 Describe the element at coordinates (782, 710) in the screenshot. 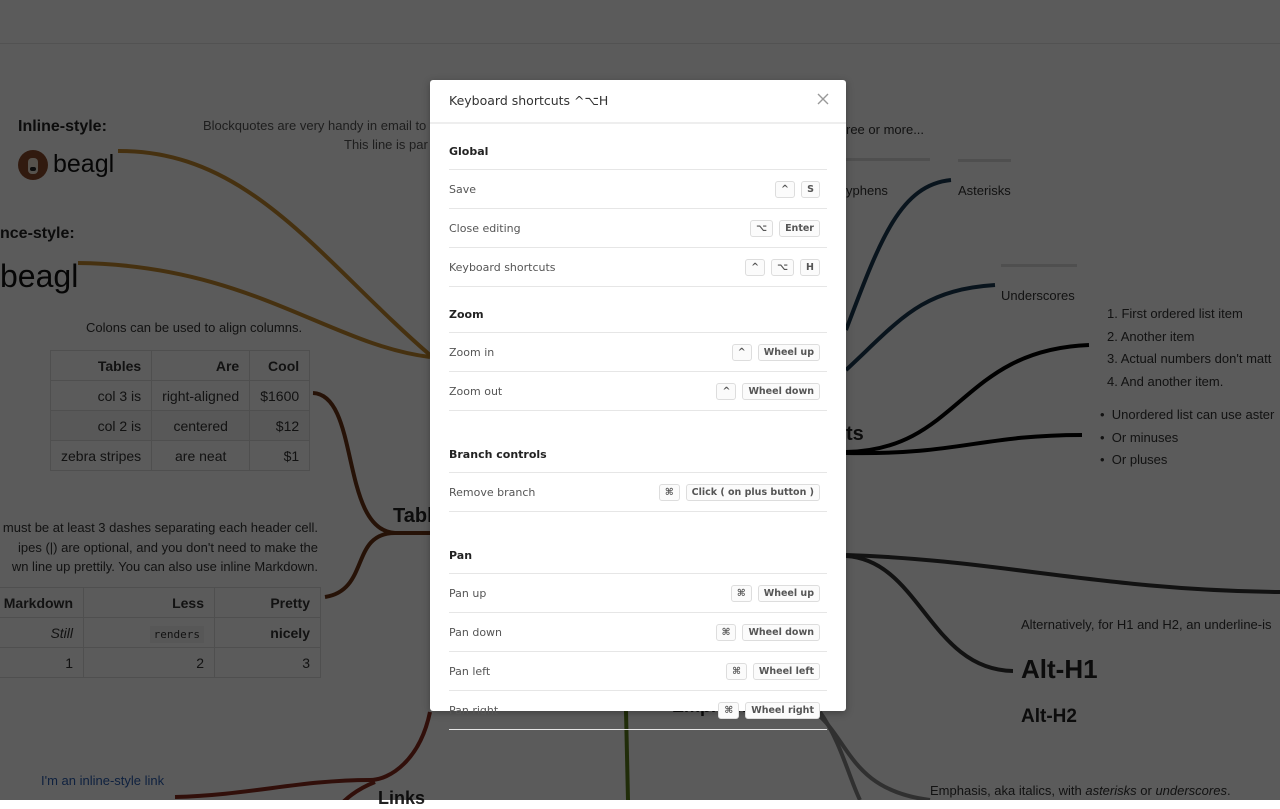

I see `key-badge: Wheel right` at that location.